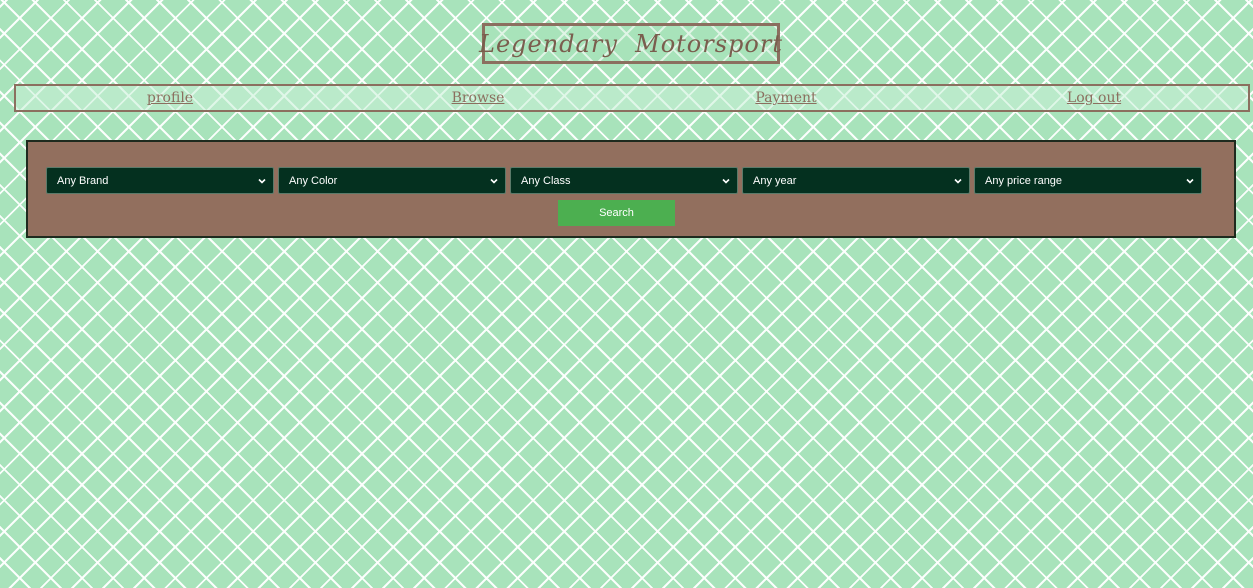 Image resolution: width=1253 pixels, height=588 pixels. What do you see at coordinates (546, 180) in the screenshot?
I see `class-select-value: Any Class` at bounding box center [546, 180].